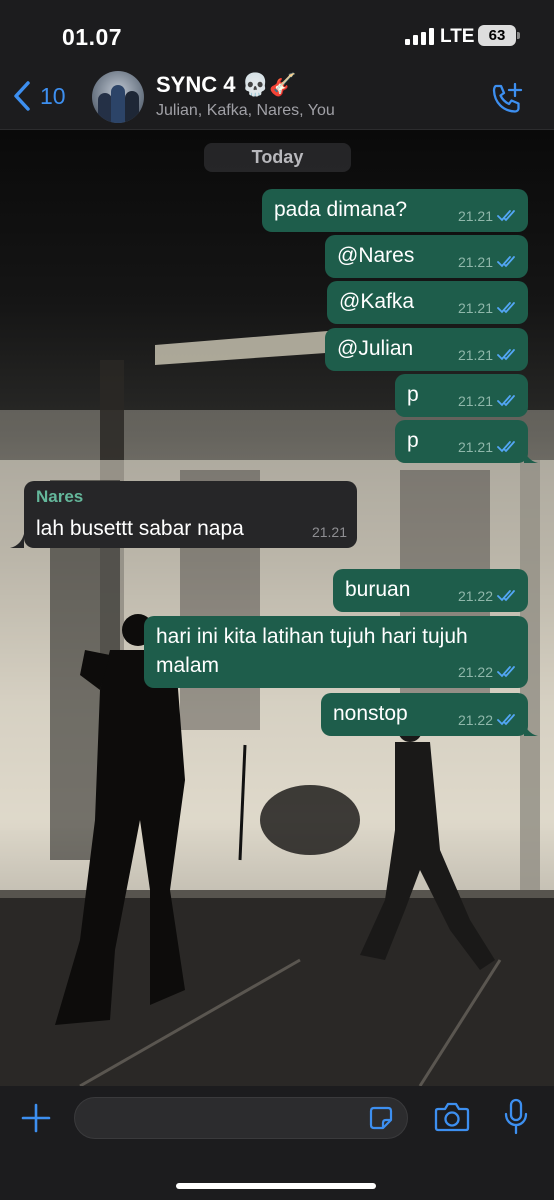 Image resolution: width=554 pixels, height=1200 pixels. Describe the element at coordinates (341, 209) in the screenshot. I see `message-text: pada dimana?` at that location.